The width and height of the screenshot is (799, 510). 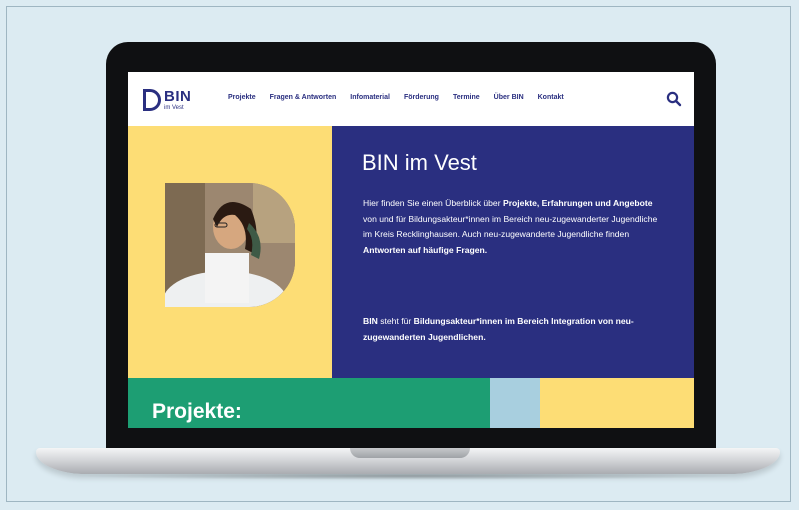 What do you see at coordinates (230, 245) in the screenshot?
I see `hero-photo` at bounding box center [230, 245].